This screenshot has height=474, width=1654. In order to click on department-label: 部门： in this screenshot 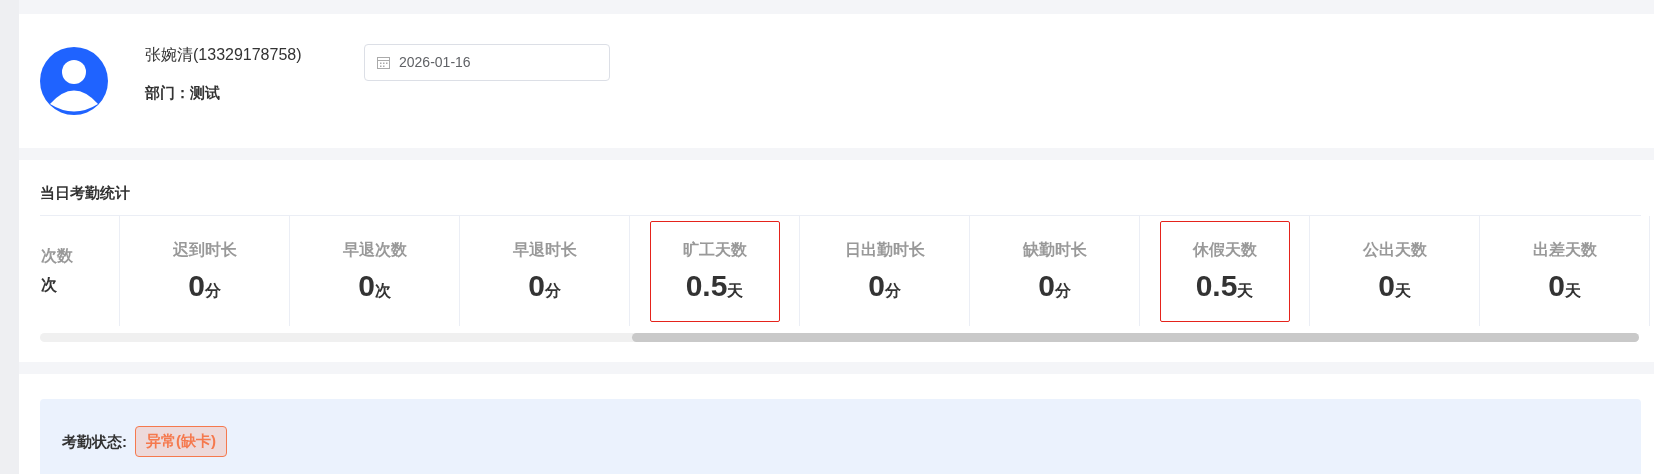, I will do `click(167, 93)`.